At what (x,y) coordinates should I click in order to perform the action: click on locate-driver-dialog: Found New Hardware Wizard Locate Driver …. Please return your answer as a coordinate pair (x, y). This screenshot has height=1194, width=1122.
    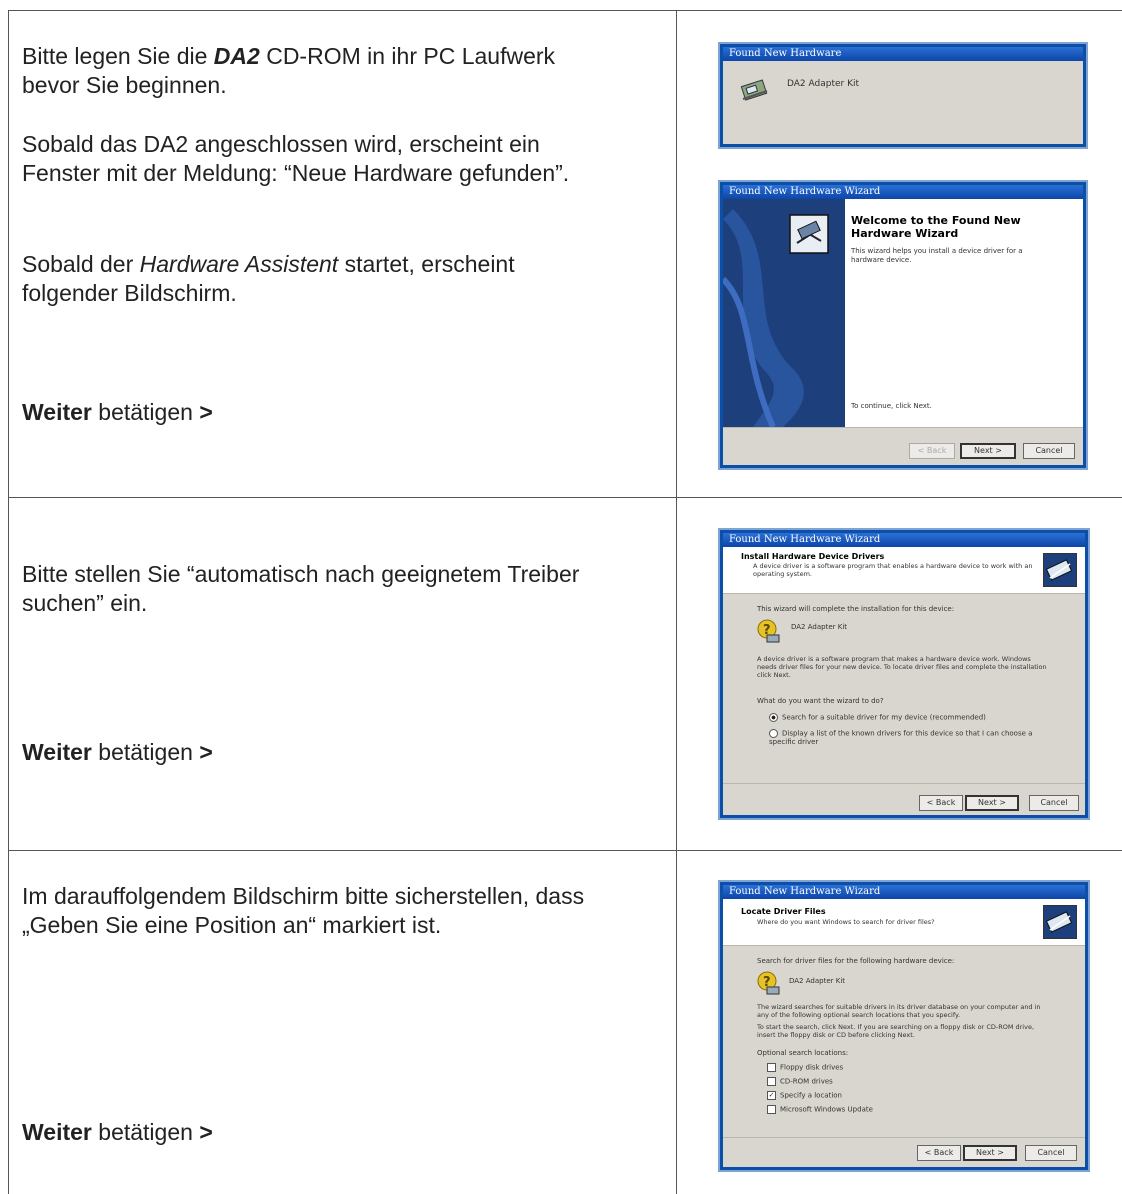
    Looking at the image, I should click on (904, 1026).